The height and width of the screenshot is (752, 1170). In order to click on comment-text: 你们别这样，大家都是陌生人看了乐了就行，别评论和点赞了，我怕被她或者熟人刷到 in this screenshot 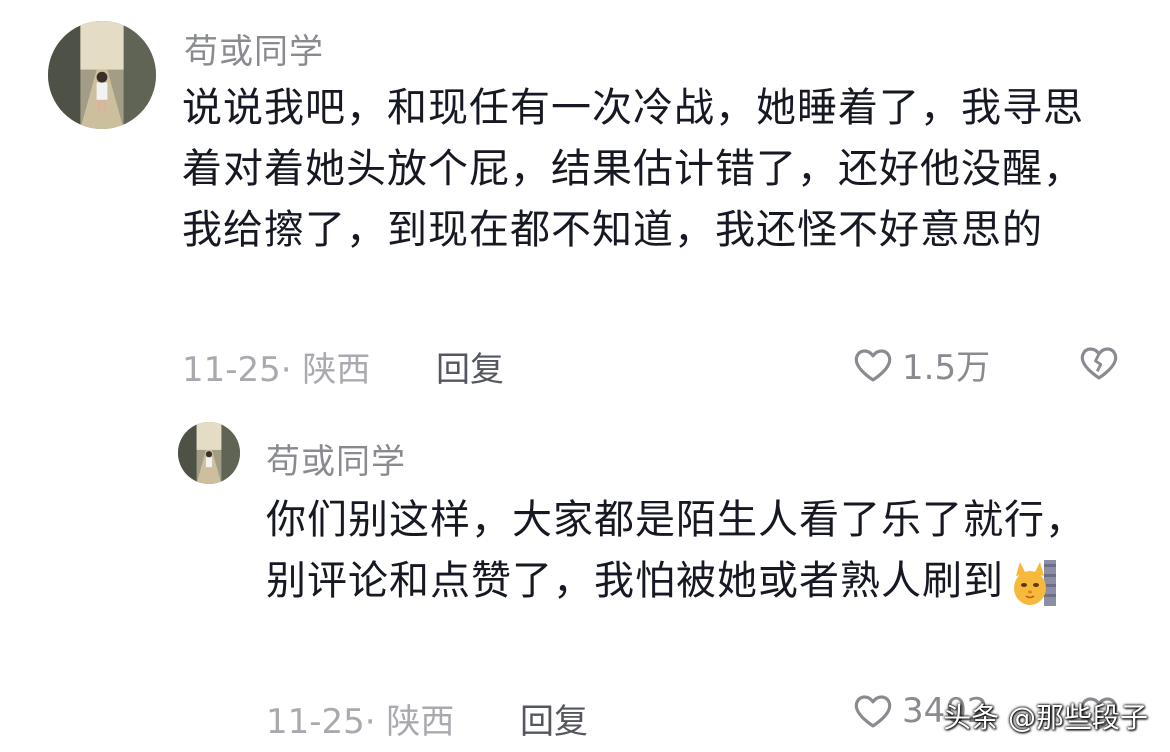, I will do `click(681, 551)`.